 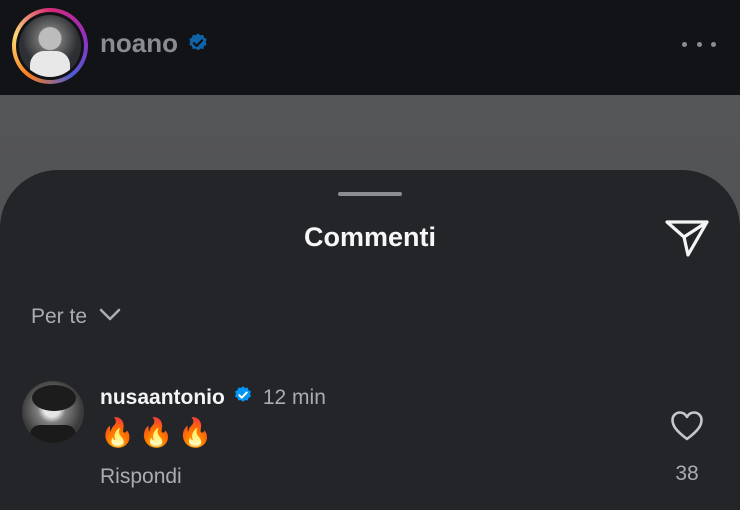 I want to click on sheet-drag-handle, so click(x=370, y=194).